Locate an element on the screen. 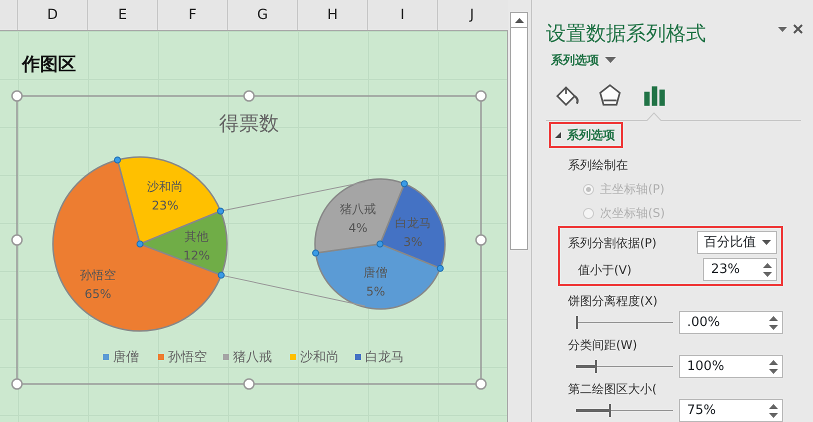 The image size is (813, 422). column-header: F is located at coordinates (193, 15).